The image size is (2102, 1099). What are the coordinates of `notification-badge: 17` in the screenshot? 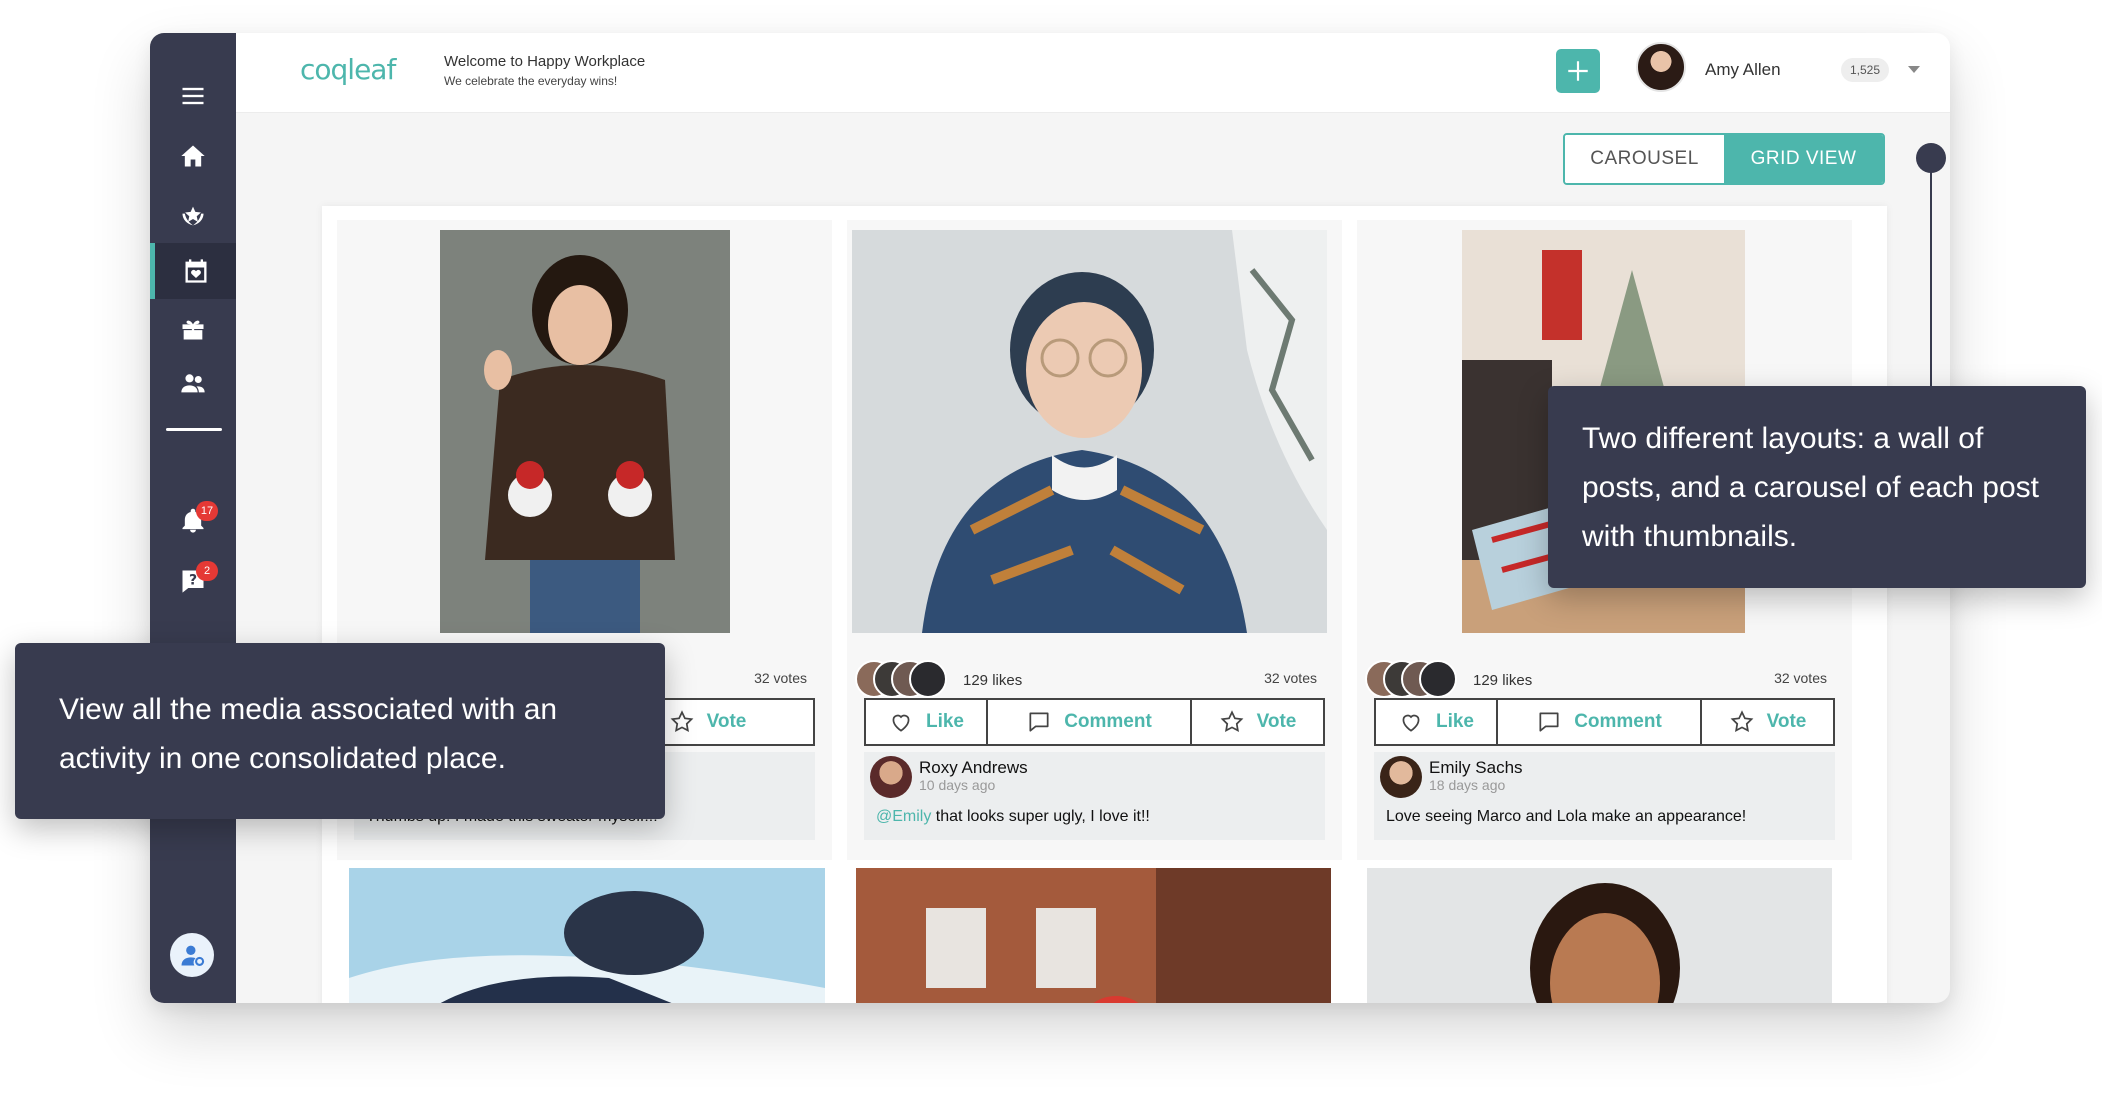 It's located at (207, 511).